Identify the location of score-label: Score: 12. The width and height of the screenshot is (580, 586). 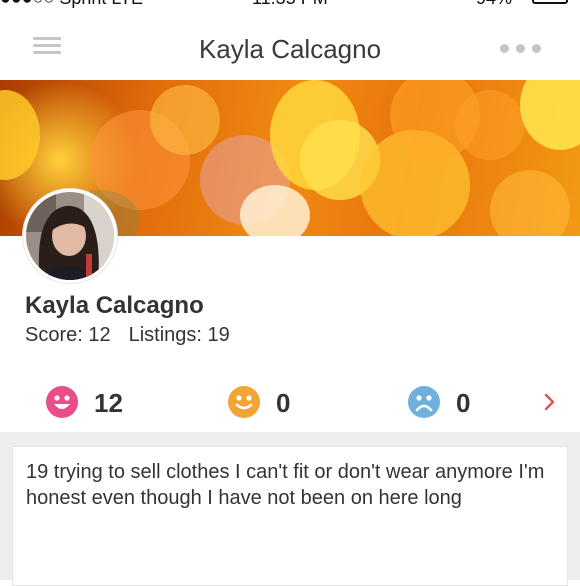
(68, 335).